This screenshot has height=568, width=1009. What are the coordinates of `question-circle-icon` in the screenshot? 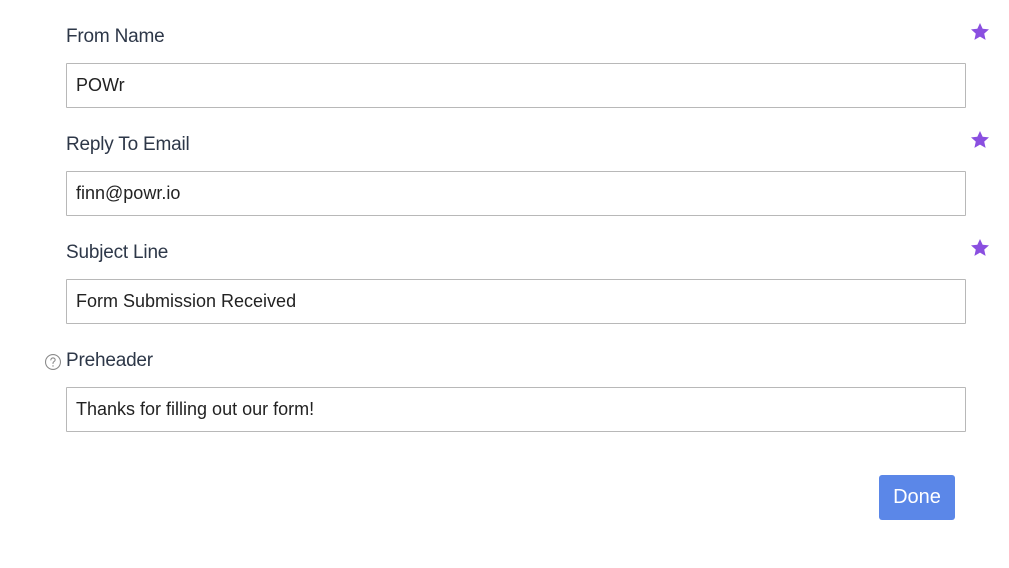 It's located at (53, 362).